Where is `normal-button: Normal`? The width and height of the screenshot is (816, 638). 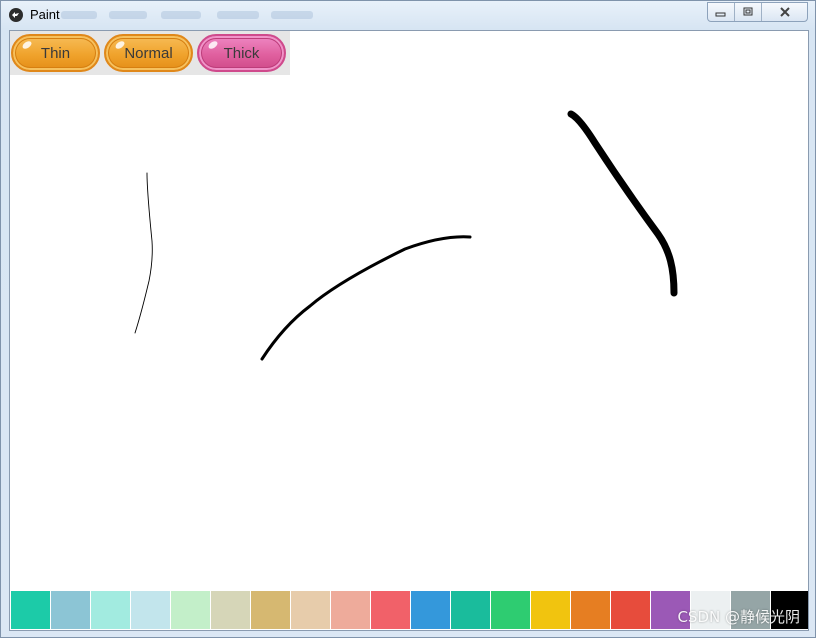 normal-button: Normal is located at coordinates (148, 53).